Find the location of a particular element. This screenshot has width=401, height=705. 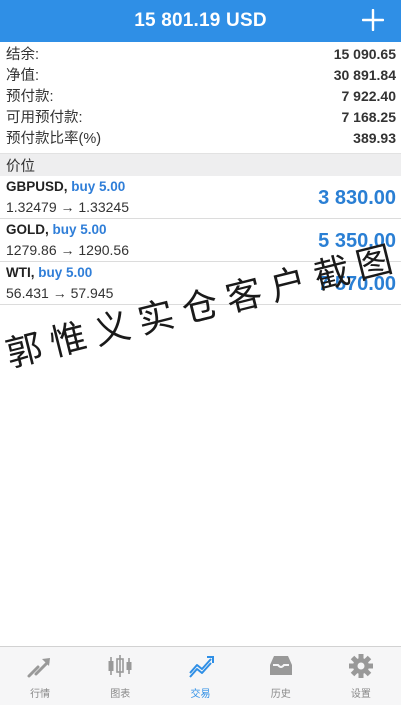

section-title: 价位 is located at coordinates (20, 166).